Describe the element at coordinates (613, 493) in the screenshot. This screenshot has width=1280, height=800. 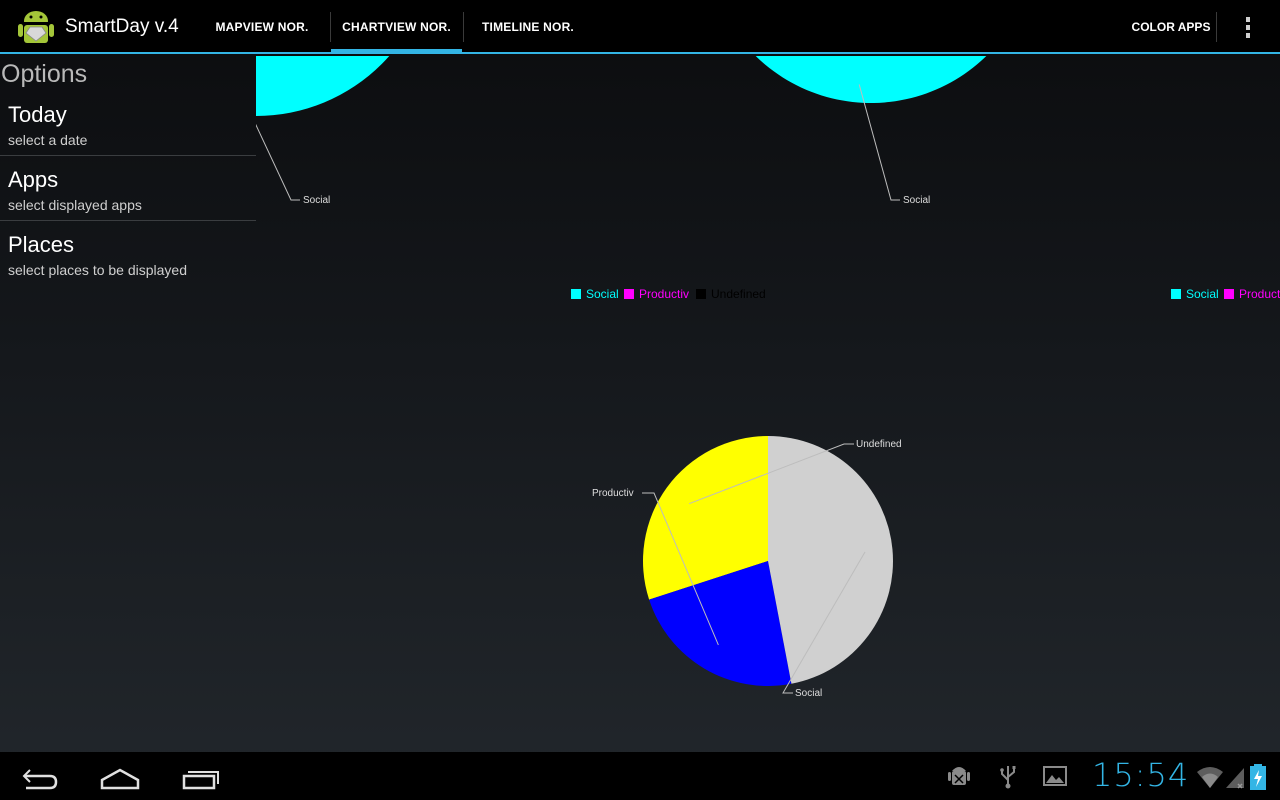
I see `pie-label-productiv: Productiv` at that location.